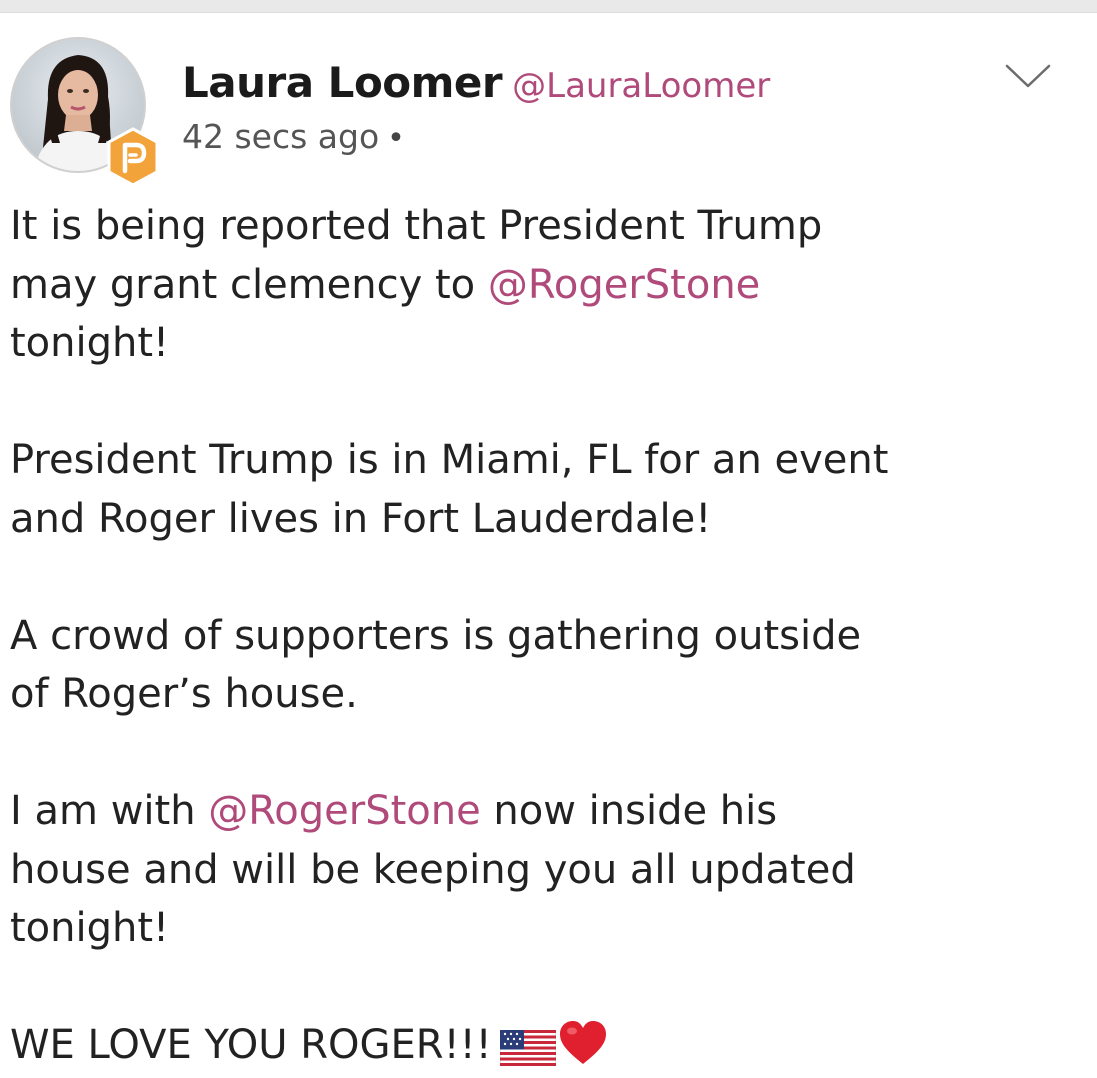  I want to click on chevron-down-icon, so click(1028, 76).